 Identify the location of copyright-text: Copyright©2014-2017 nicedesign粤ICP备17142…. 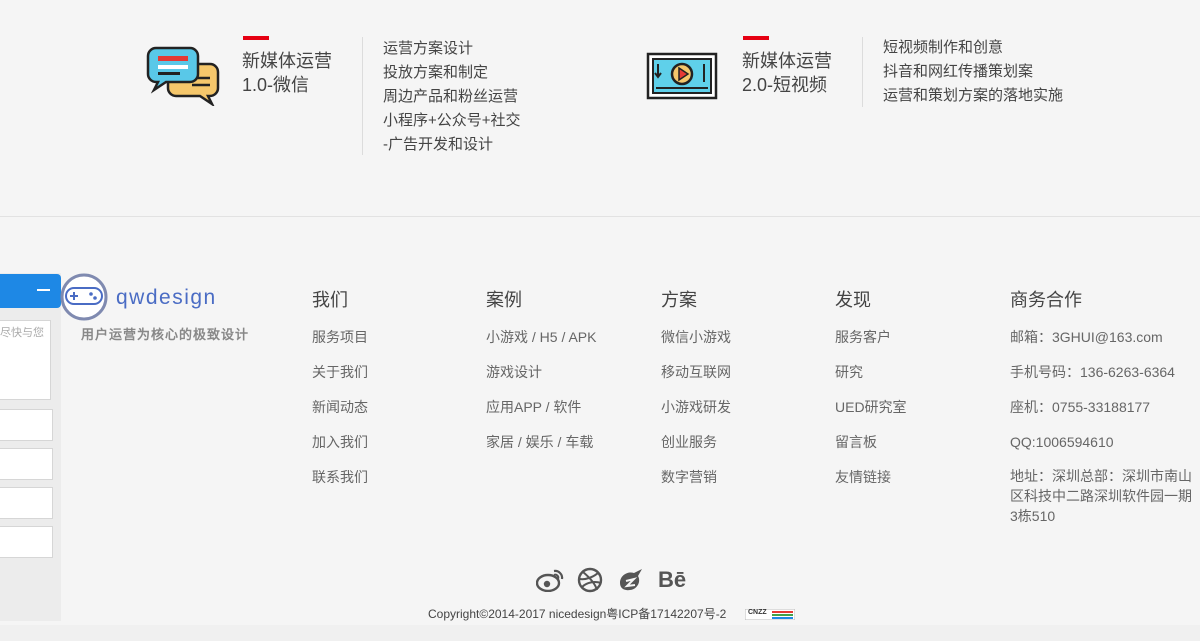
(577, 614).